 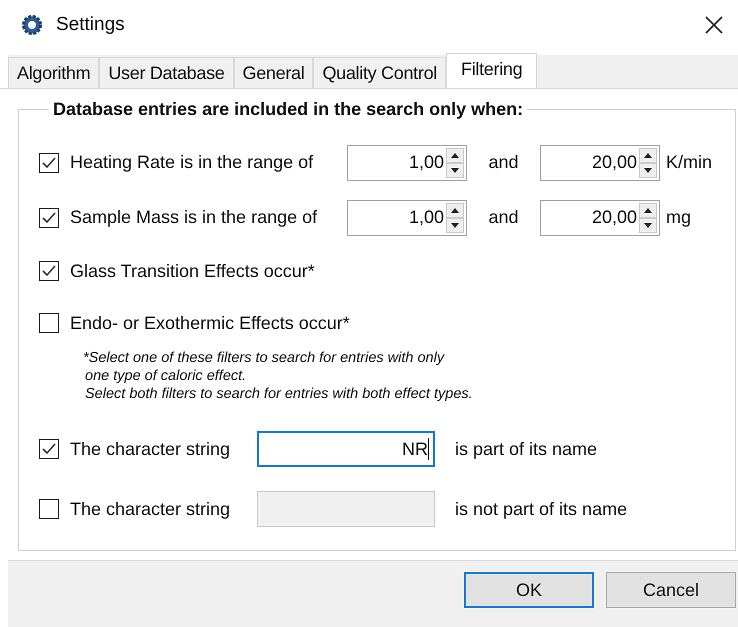 What do you see at coordinates (264, 358) in the screenshot?
I see `note-text: *Select one of these filters to search for entries with only` at bounding box center [264, 358].